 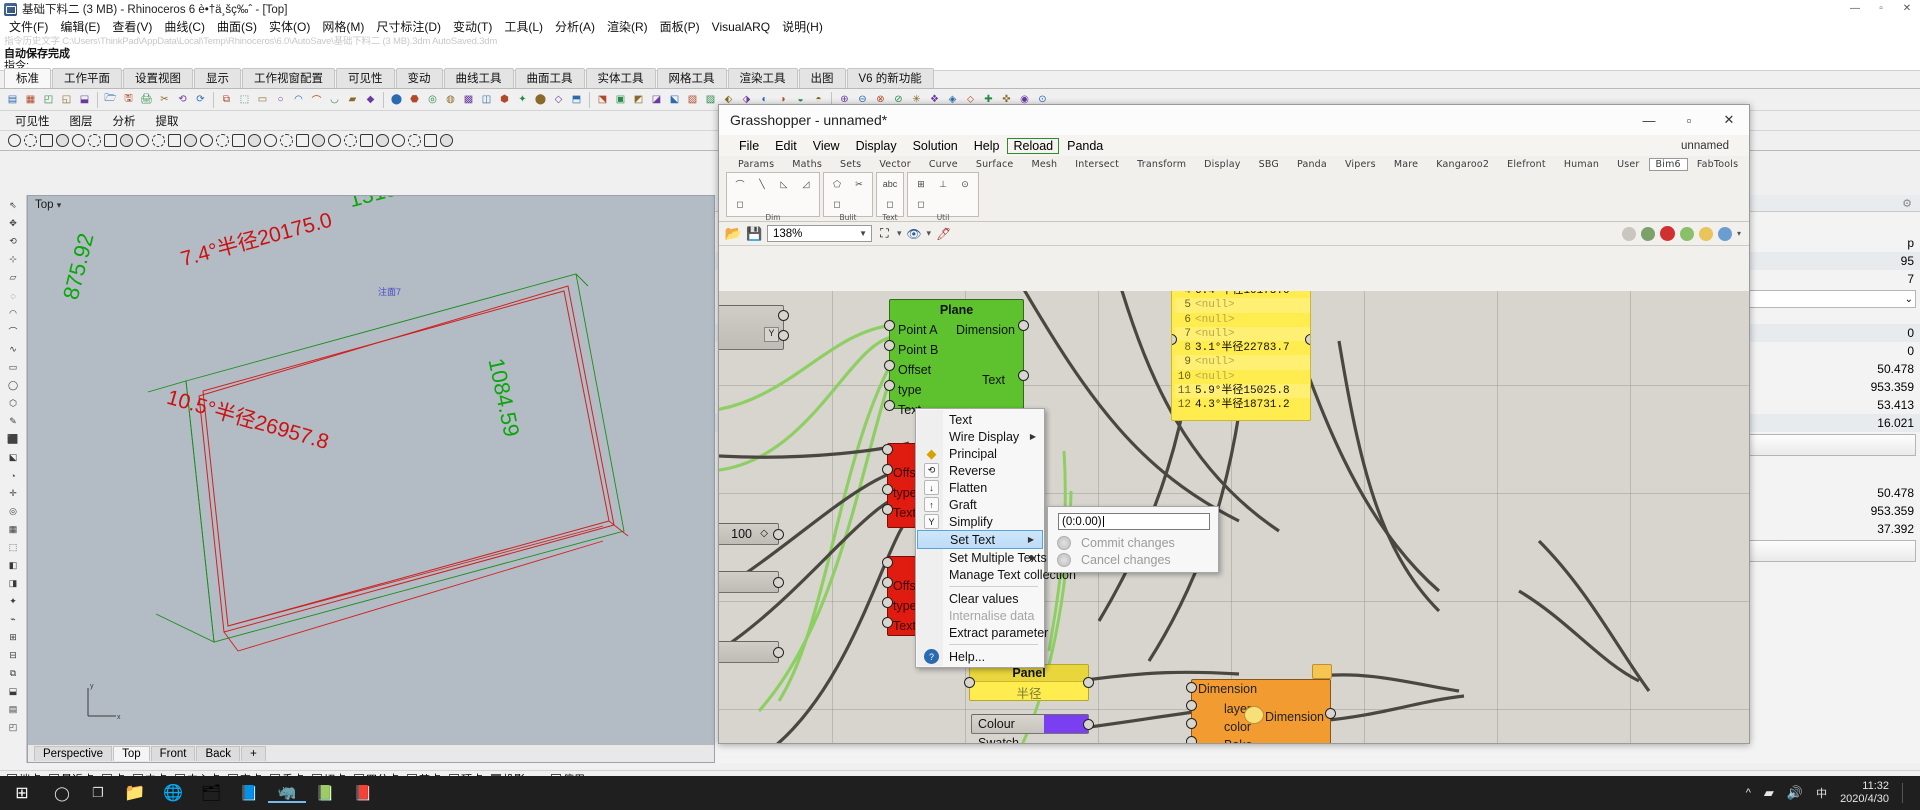 What do you see at coordinates (826, 146) in the screenshot?
I see `gh-menu-view: View` at bounding box center [826, 146].